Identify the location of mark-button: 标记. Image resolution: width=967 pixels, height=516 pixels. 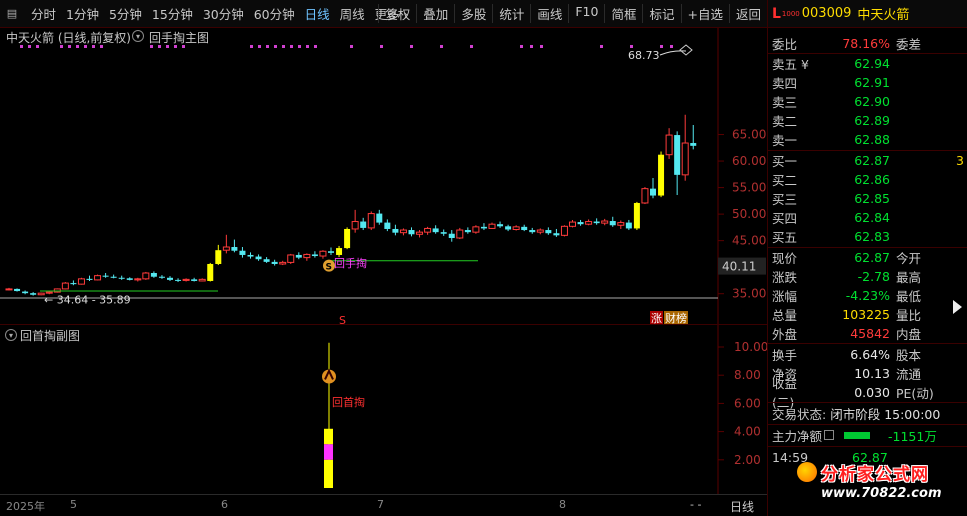
(661, 13).